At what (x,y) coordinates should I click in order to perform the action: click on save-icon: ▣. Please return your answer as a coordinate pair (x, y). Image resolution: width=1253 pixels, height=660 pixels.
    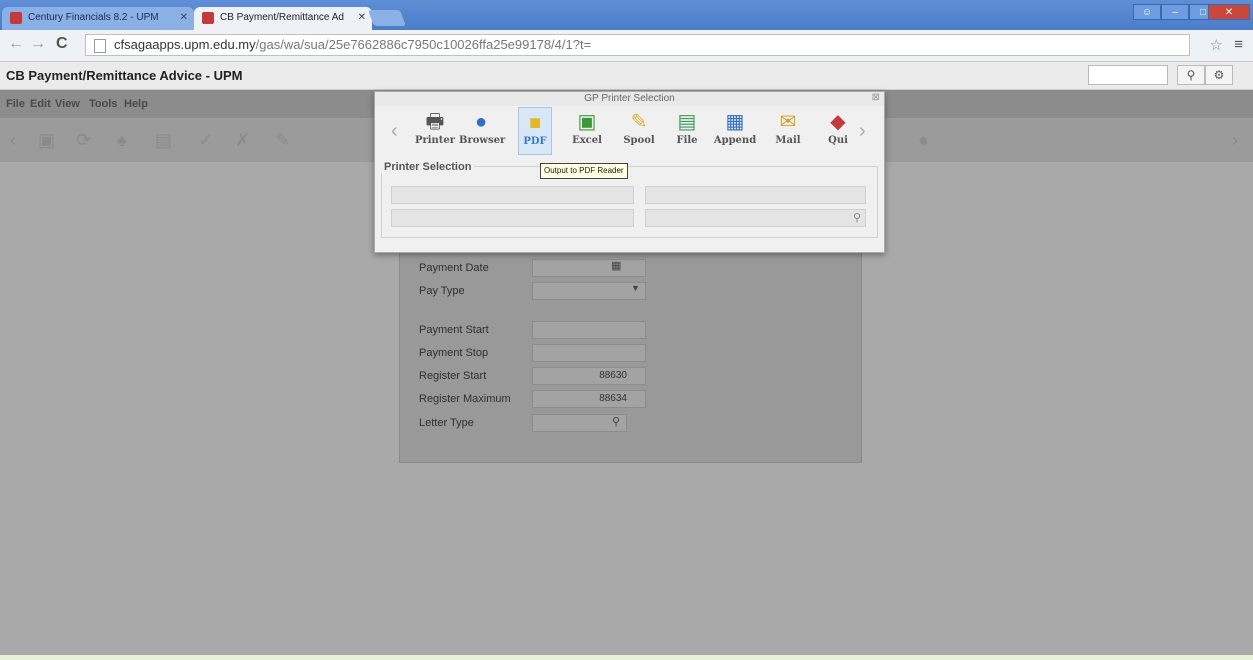
    Looking at the image, I should click on (46, 140).